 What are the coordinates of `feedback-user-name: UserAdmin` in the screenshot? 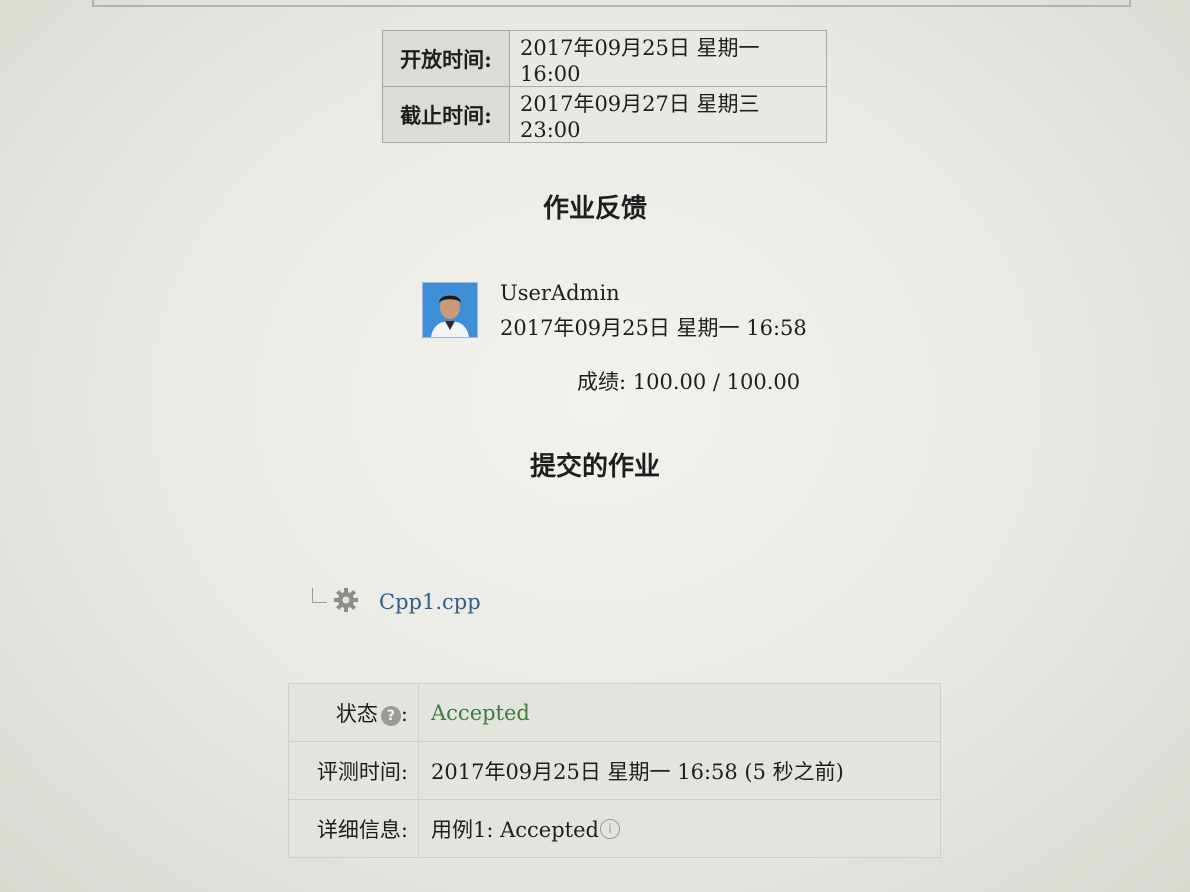 It's located at (560, 293).